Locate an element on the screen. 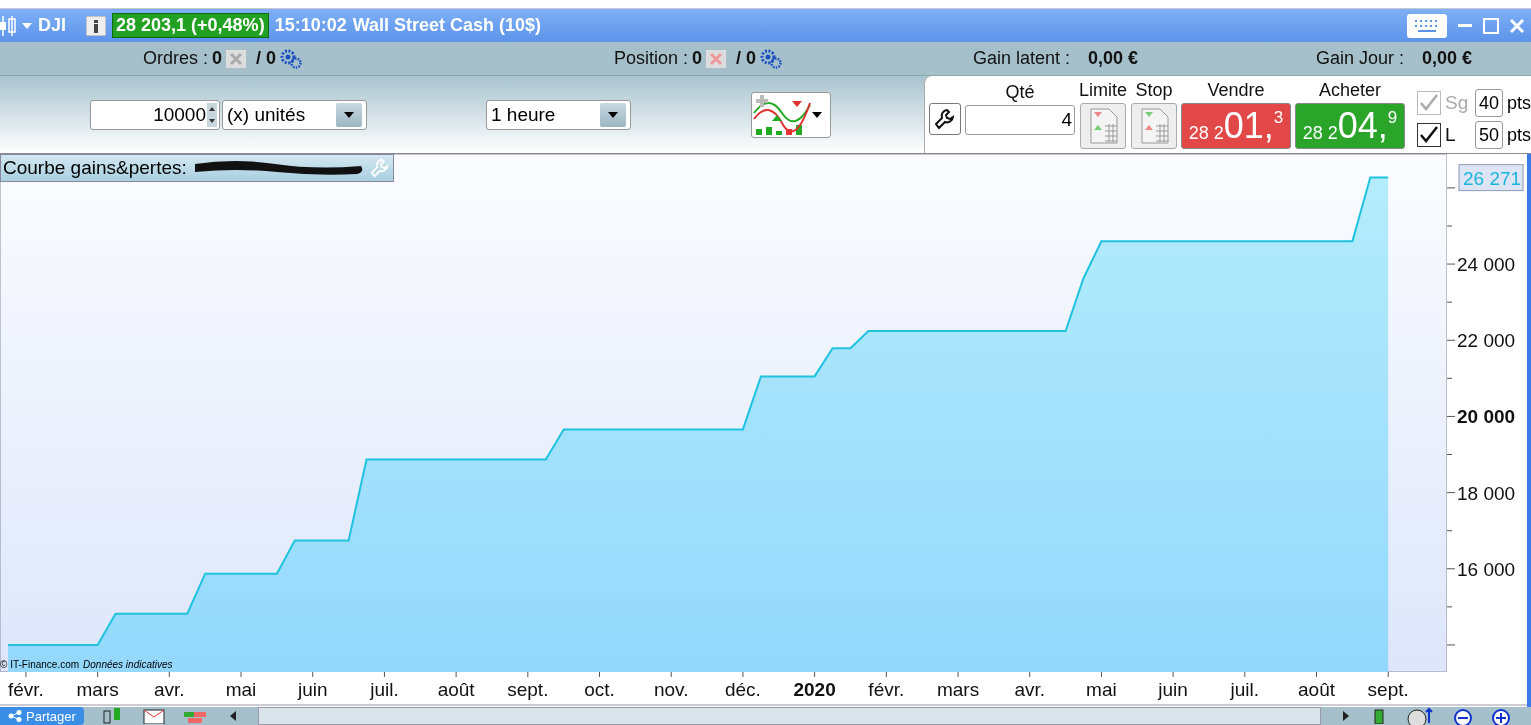 This screenshot has width=1531, height=725. keyboard-icon is located at coordinates (1427, 25).